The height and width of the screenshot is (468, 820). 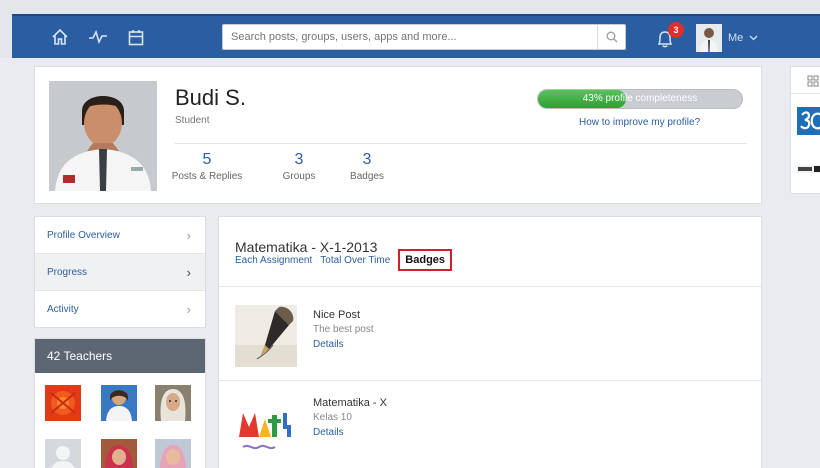 I want to click on top-bar: 3 Me, so click(x=410, y=29).